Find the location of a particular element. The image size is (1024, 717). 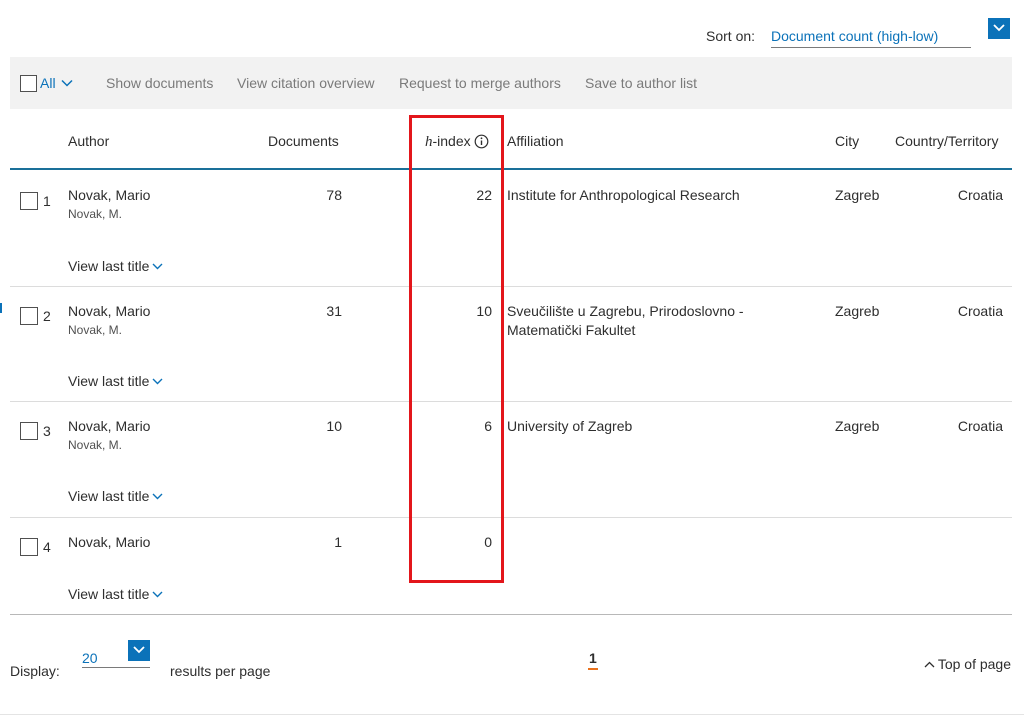

view-citation-overview-button: View citation overview is located at coordinates (305, 83).